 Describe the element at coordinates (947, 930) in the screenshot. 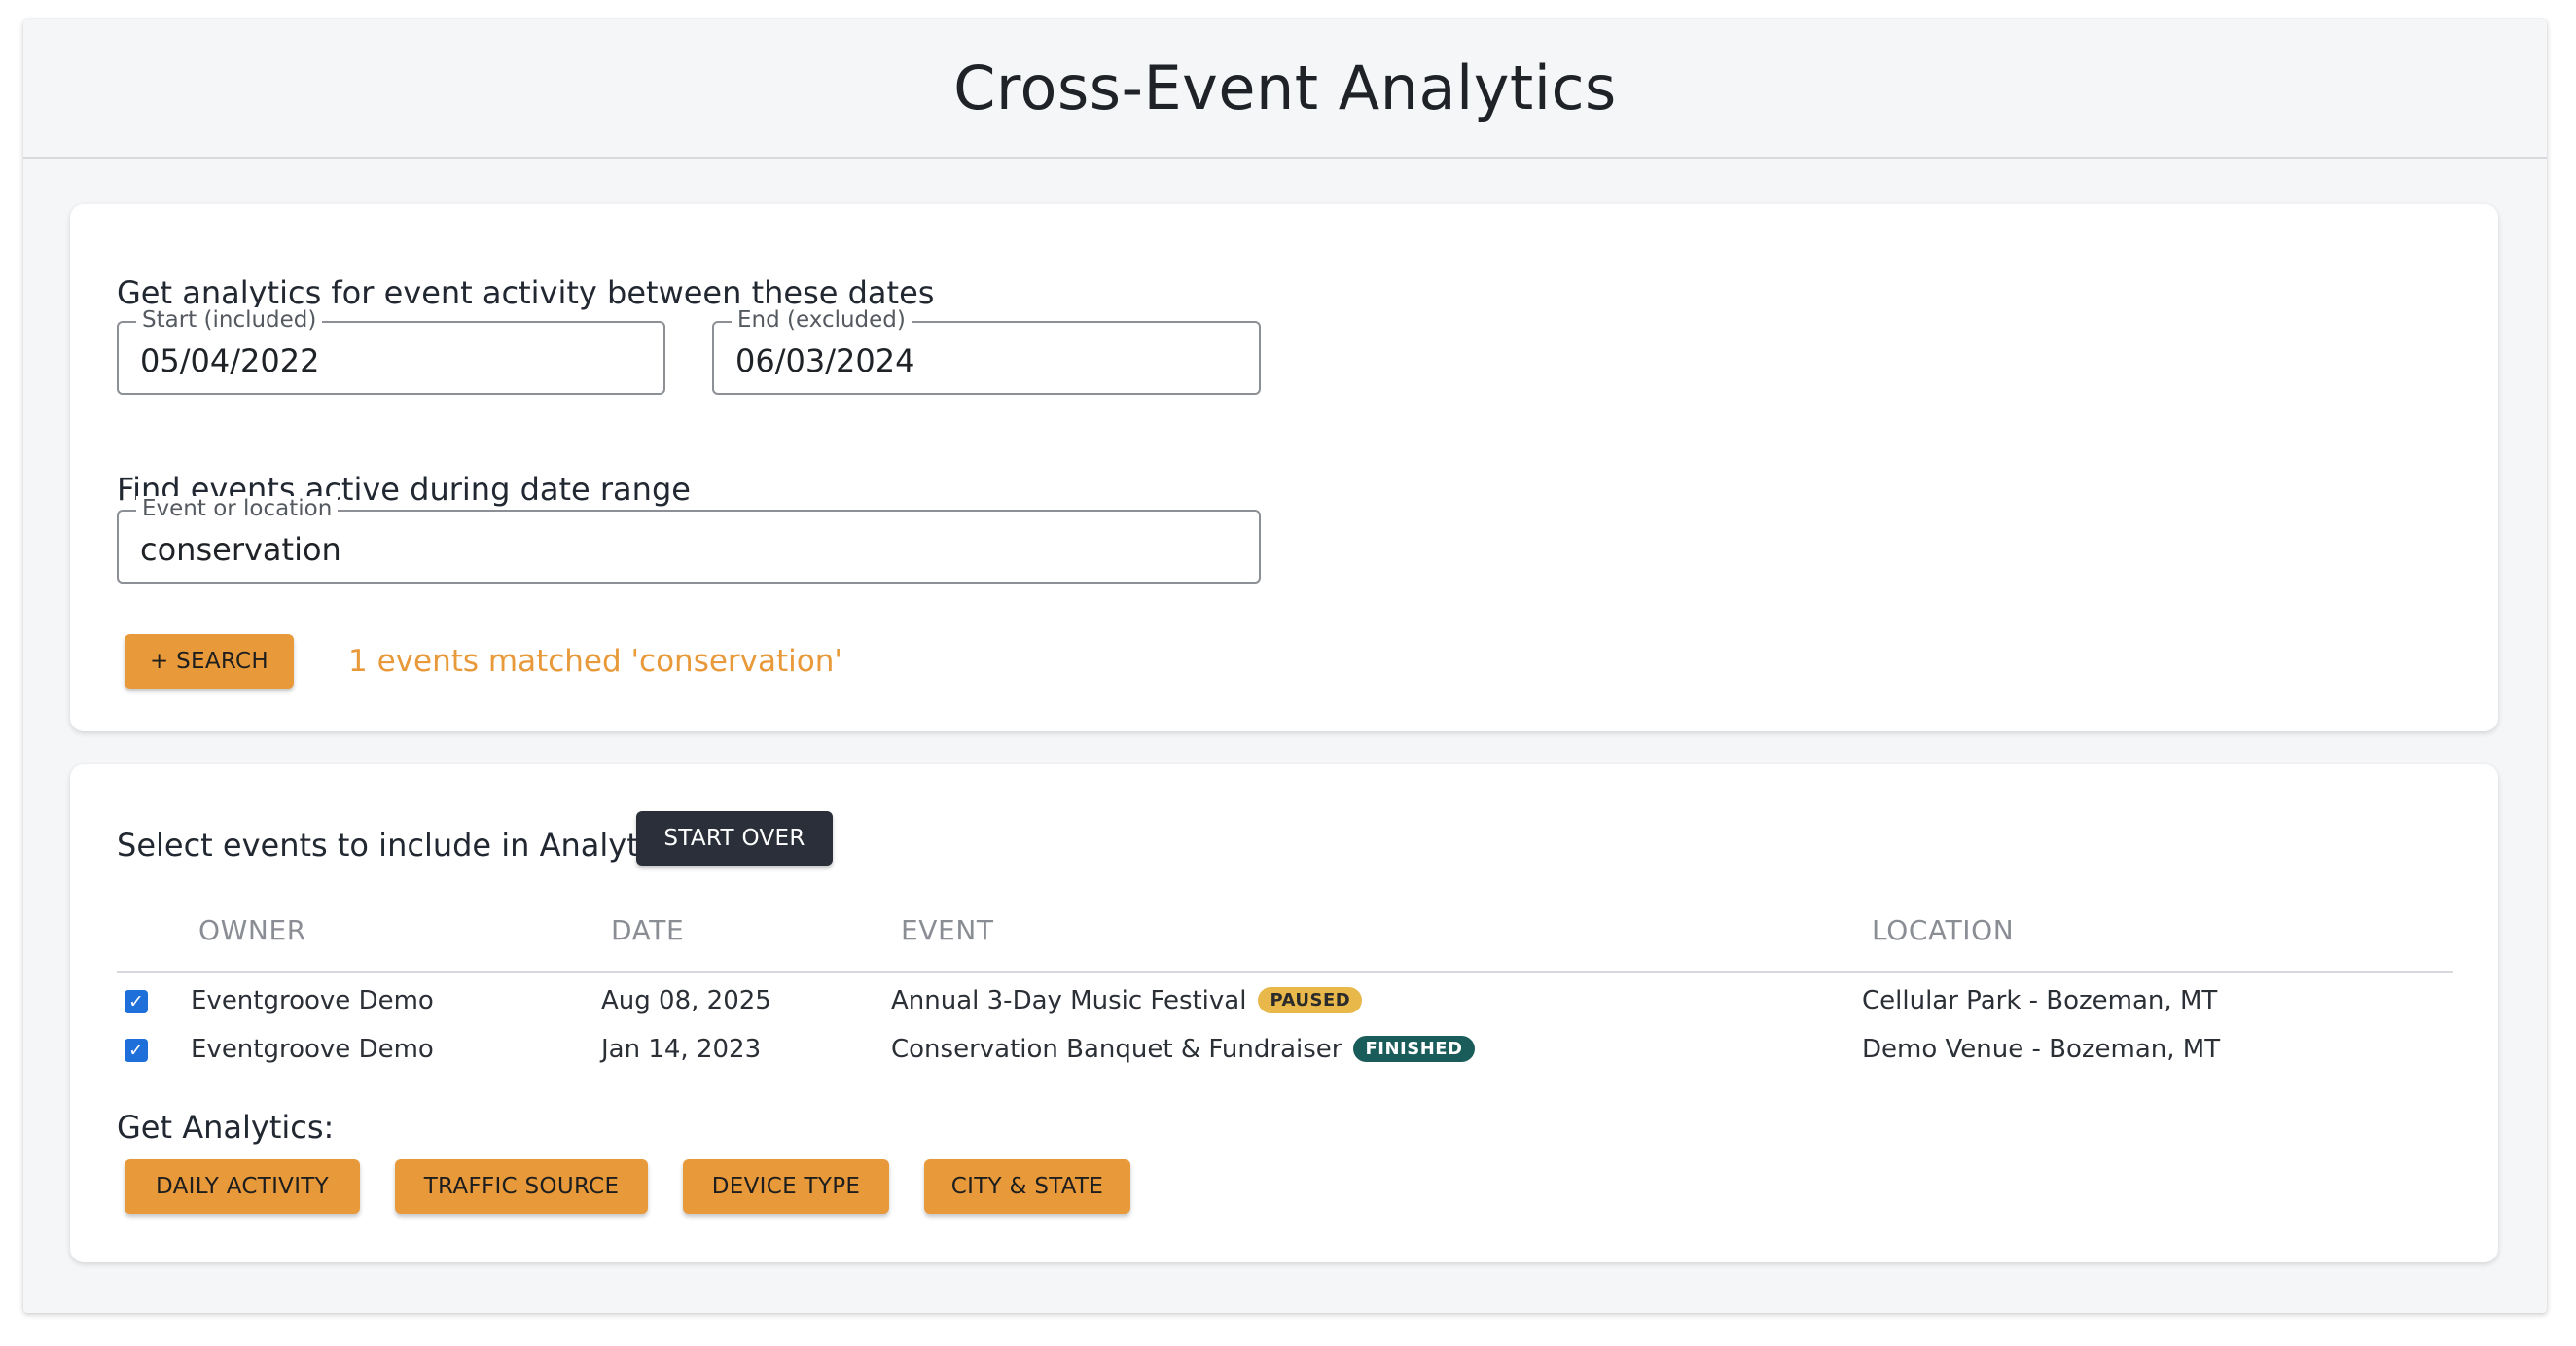

I see `column-header-event: EVENT` at that location.